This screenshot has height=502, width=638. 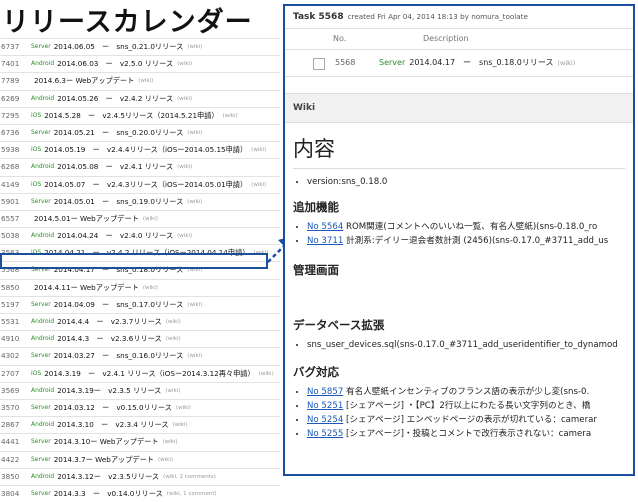 What do you see at coordinates (316, 372) in the screenshot?
I see `bugs-heading: バグ対応` at bounding box center [316, 372].